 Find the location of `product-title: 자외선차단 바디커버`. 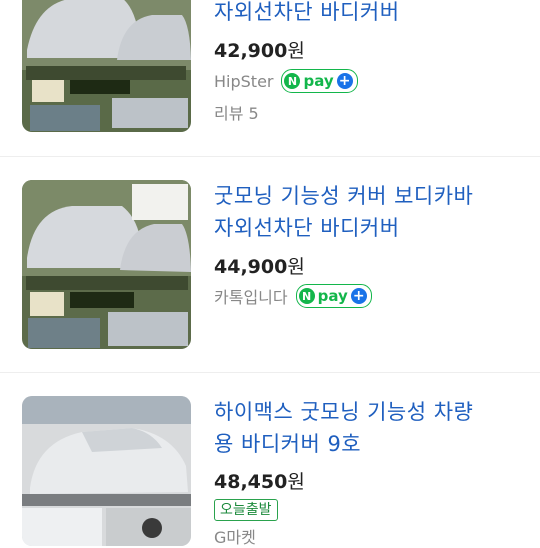

product-title: 자외선차단 바디커버 is located at coordinates (369, 14).